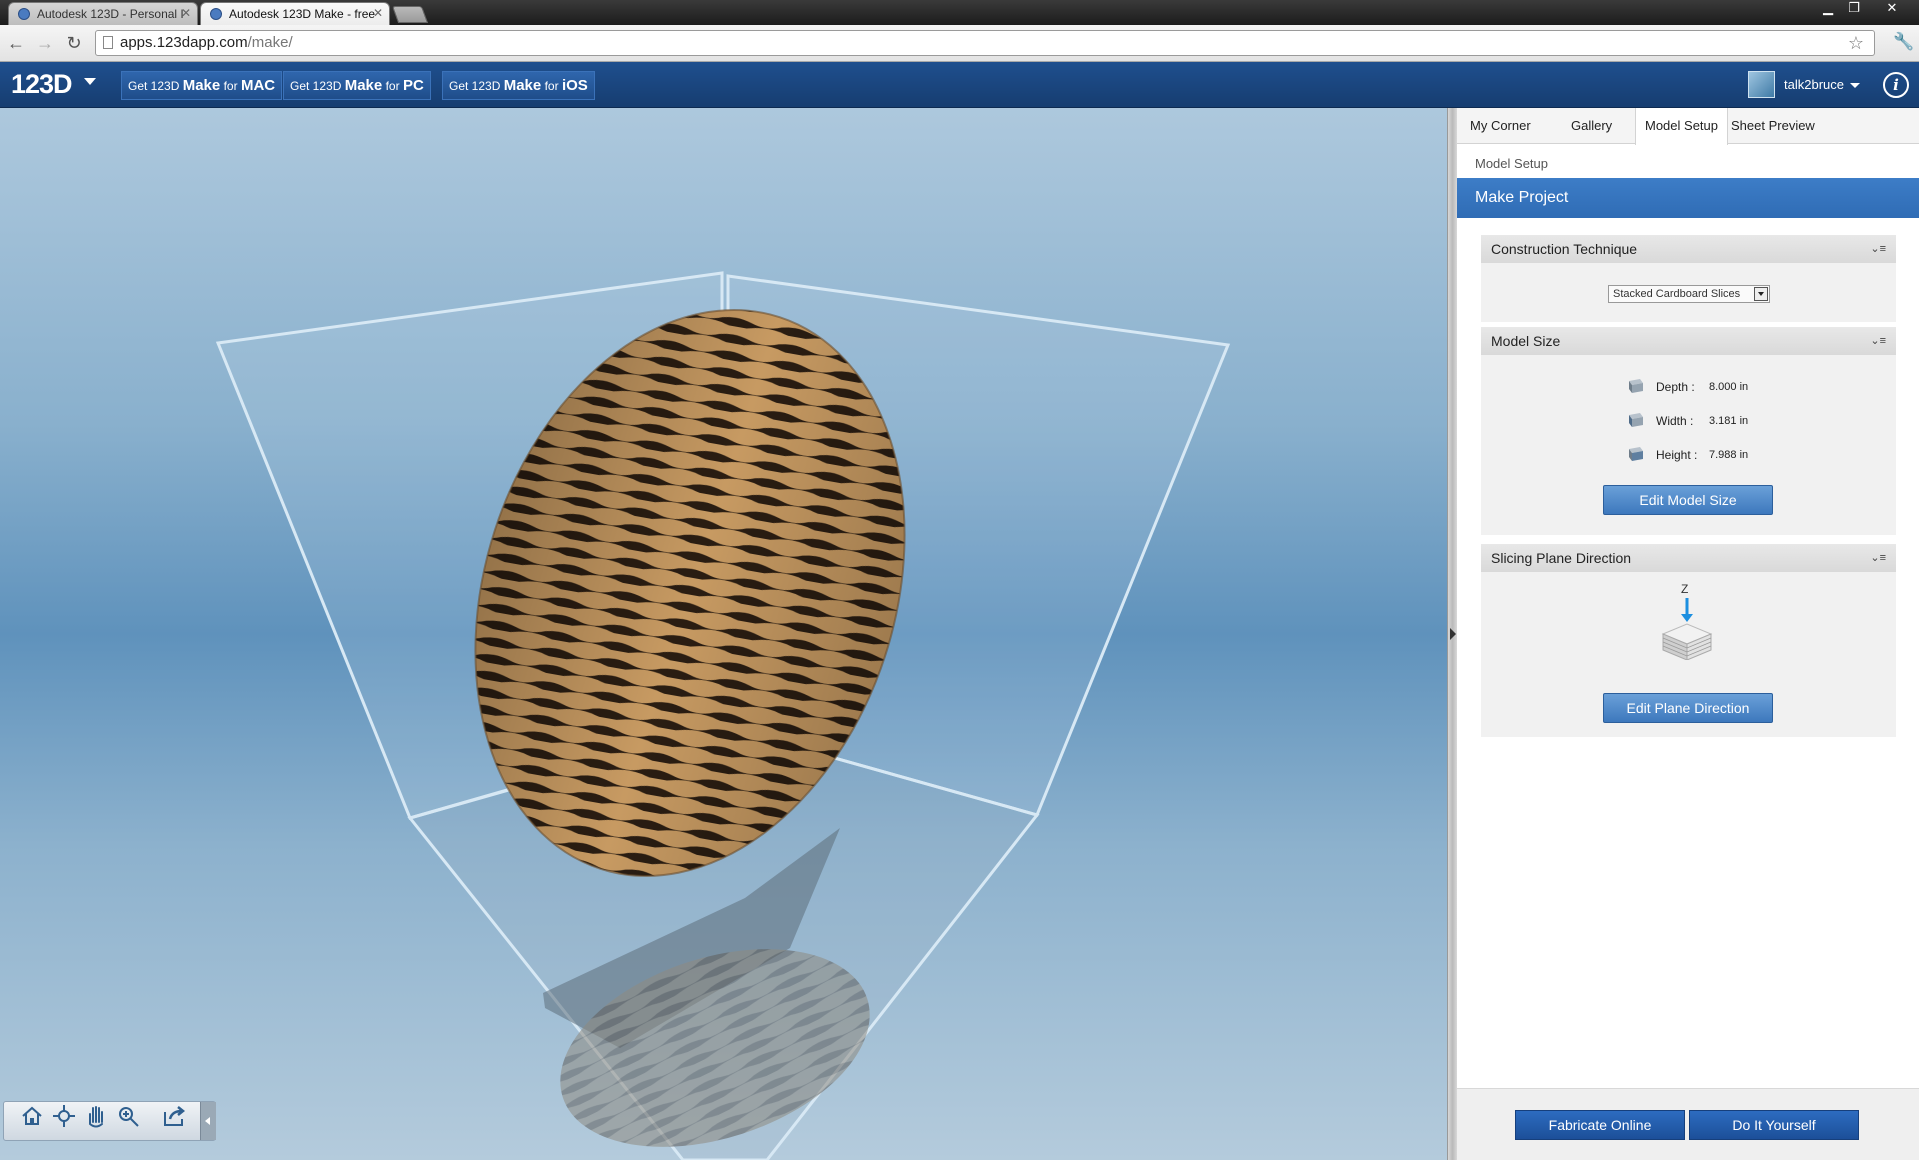 Image resolution: width=1919 pixels, height=1160 pixels. Describe the element at coordinates (1729, 455) in the screenshot. I see `height-value: 7.988 in` at that location.